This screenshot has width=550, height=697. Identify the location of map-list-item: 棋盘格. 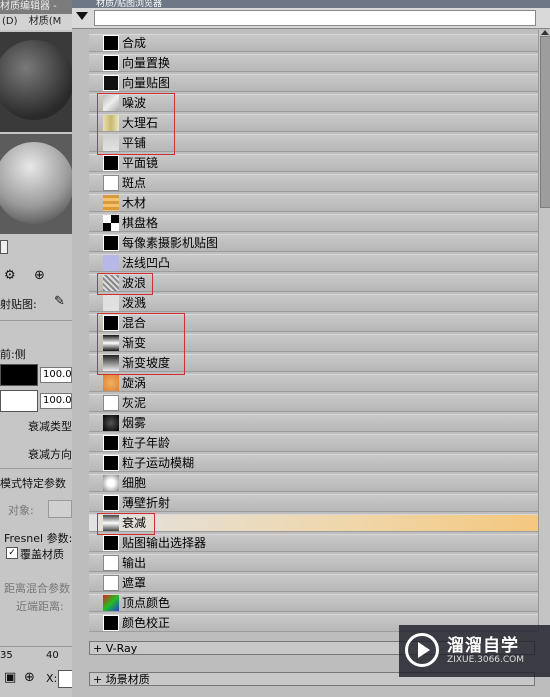
(314, 222).